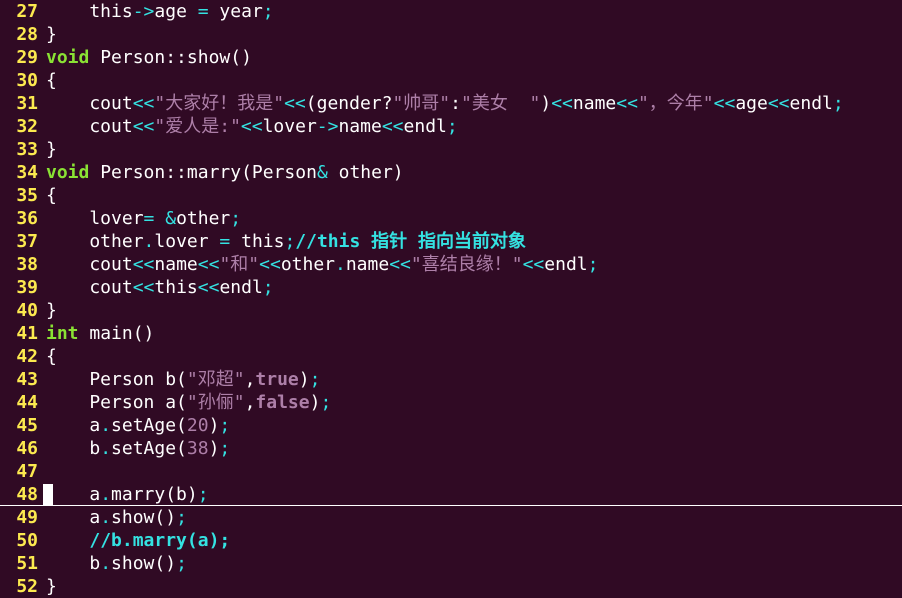 The width and height of the screenshot is (902, 598). I want to click on code-token: &, so click(171, 218).